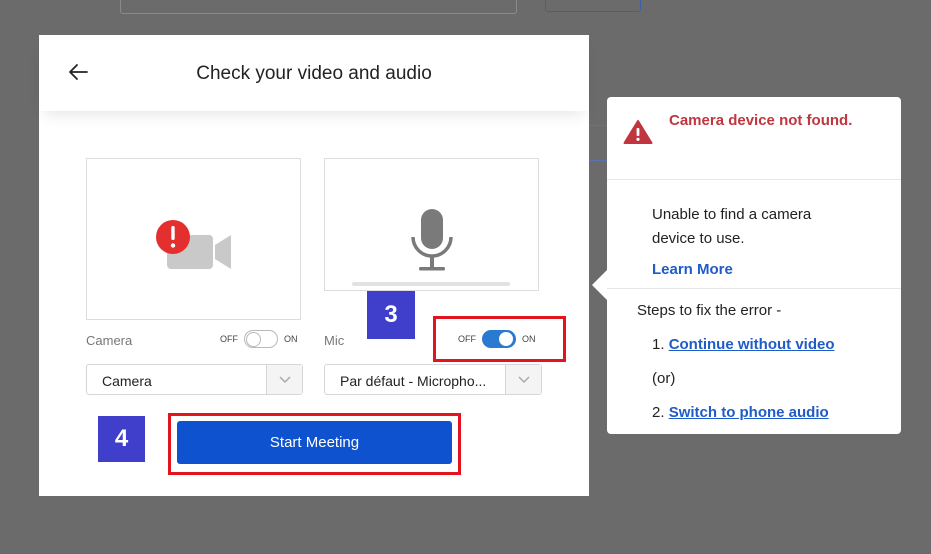  I want to click on start-meeting-highlight, so click(314, 444).